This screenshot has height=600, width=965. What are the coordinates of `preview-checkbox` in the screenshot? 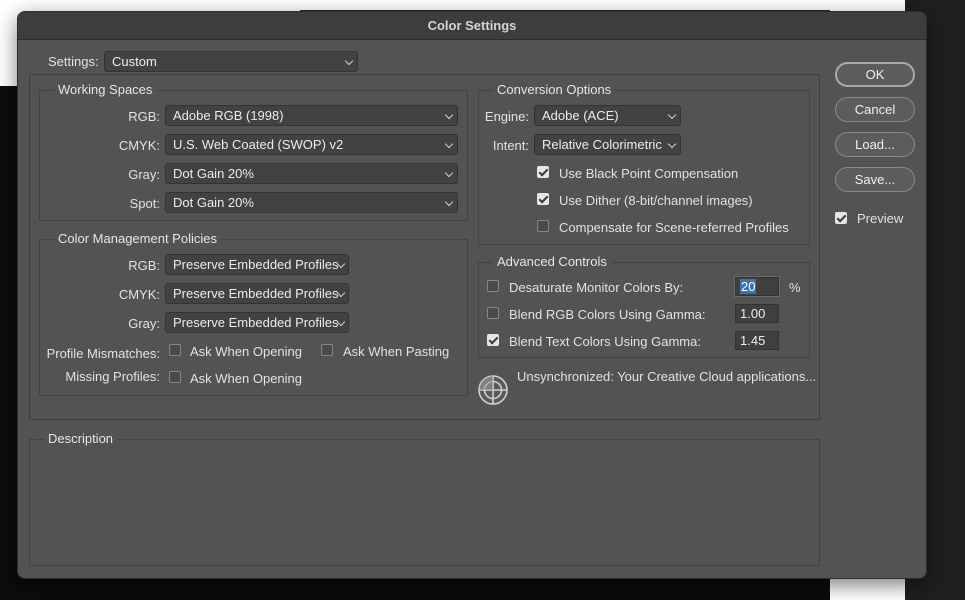 It's located at (841, 218).